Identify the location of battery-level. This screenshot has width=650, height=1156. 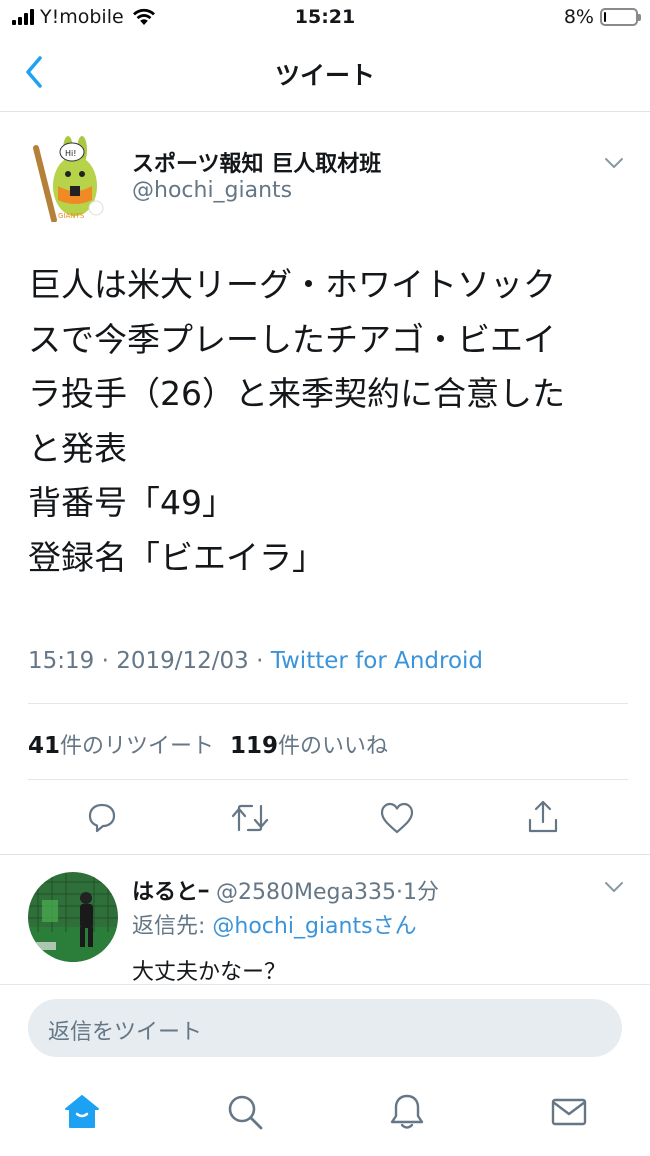
(605, 17).